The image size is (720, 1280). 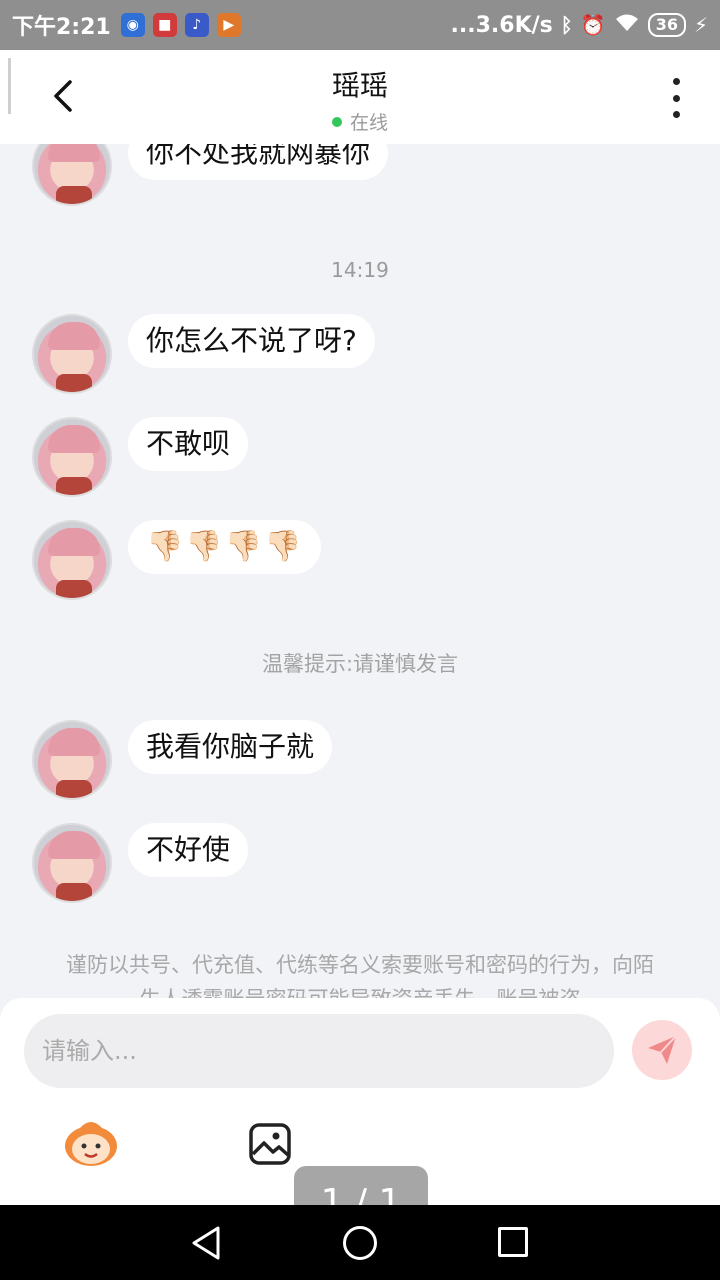 I want to click on nav-back-button, so click(x=206, y=1245).